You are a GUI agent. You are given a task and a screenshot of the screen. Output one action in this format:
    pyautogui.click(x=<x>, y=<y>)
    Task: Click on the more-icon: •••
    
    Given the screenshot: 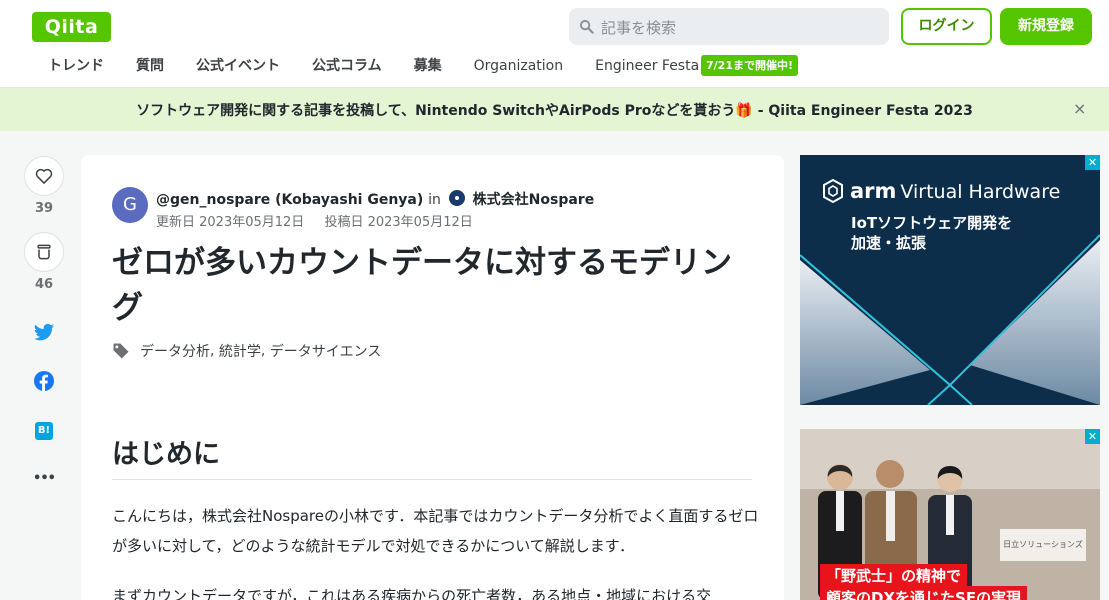 What is the action you would take?
    pyautogui.click(x=44, y=478)
    